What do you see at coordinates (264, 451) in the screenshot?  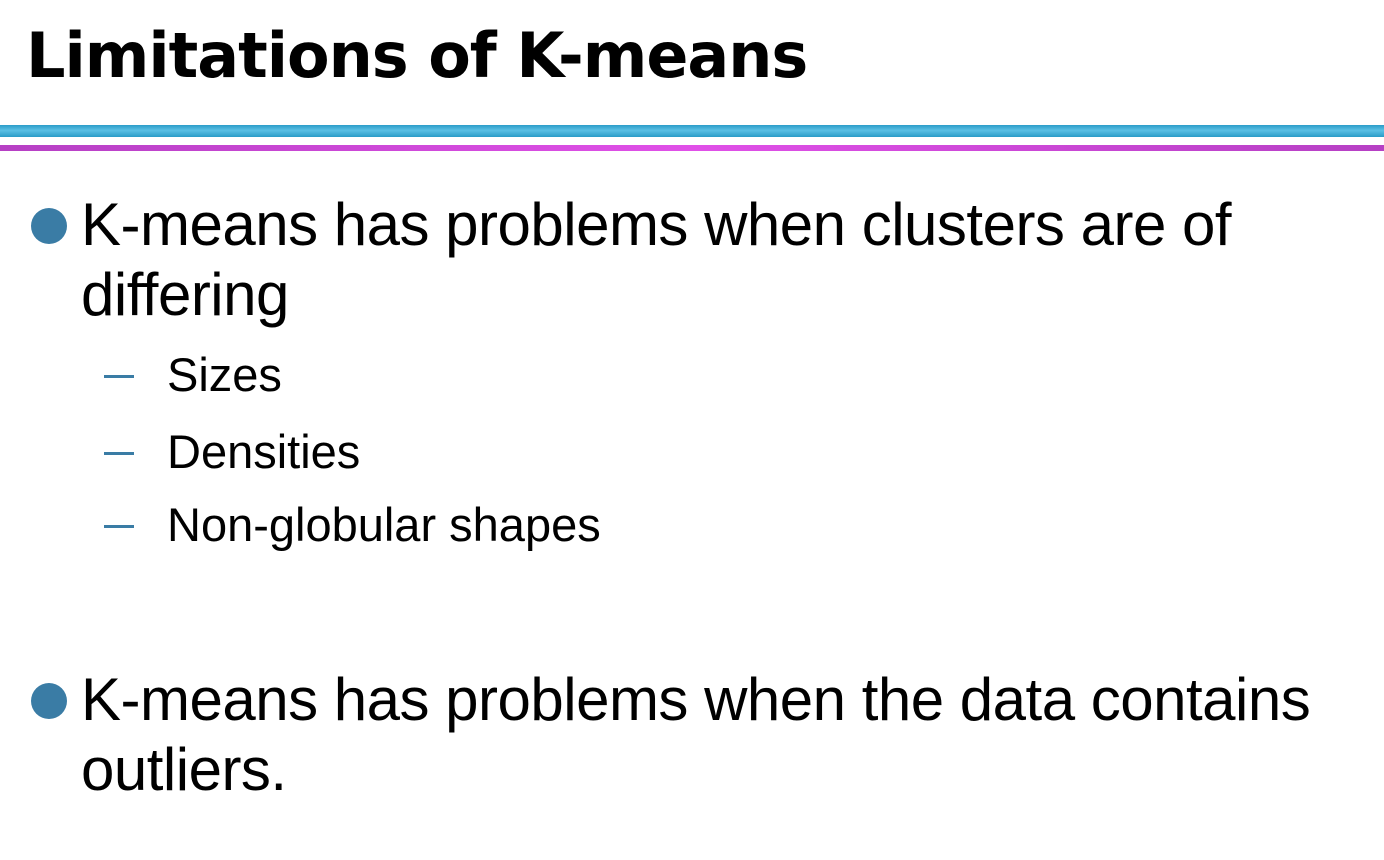 I see `sub-bullet-text: Densities` at bounding box center [264, 451].